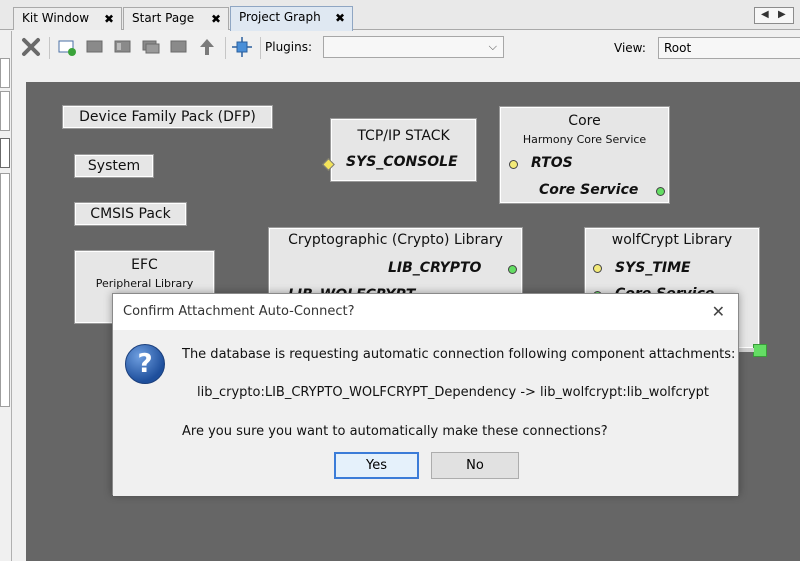 This screenshot has height=561, width=800. What do you see at coordinates (280, 17) in the screenshot?
I see `tab-label: Project Graph` at bounding box center [280, 17].